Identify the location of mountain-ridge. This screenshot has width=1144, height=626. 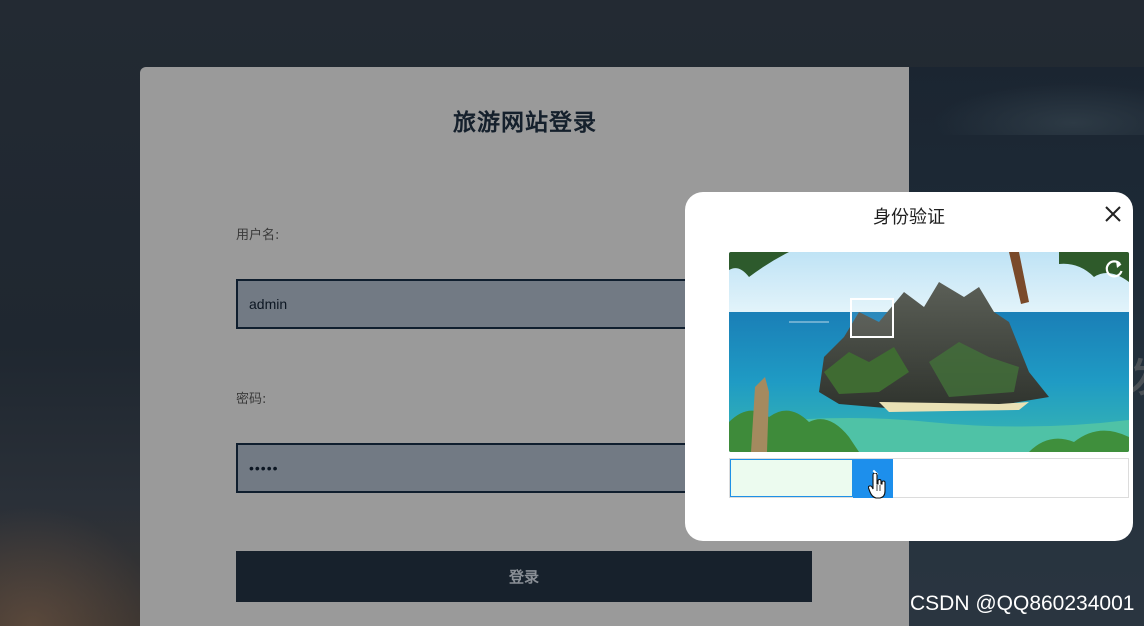
(1026, 105).